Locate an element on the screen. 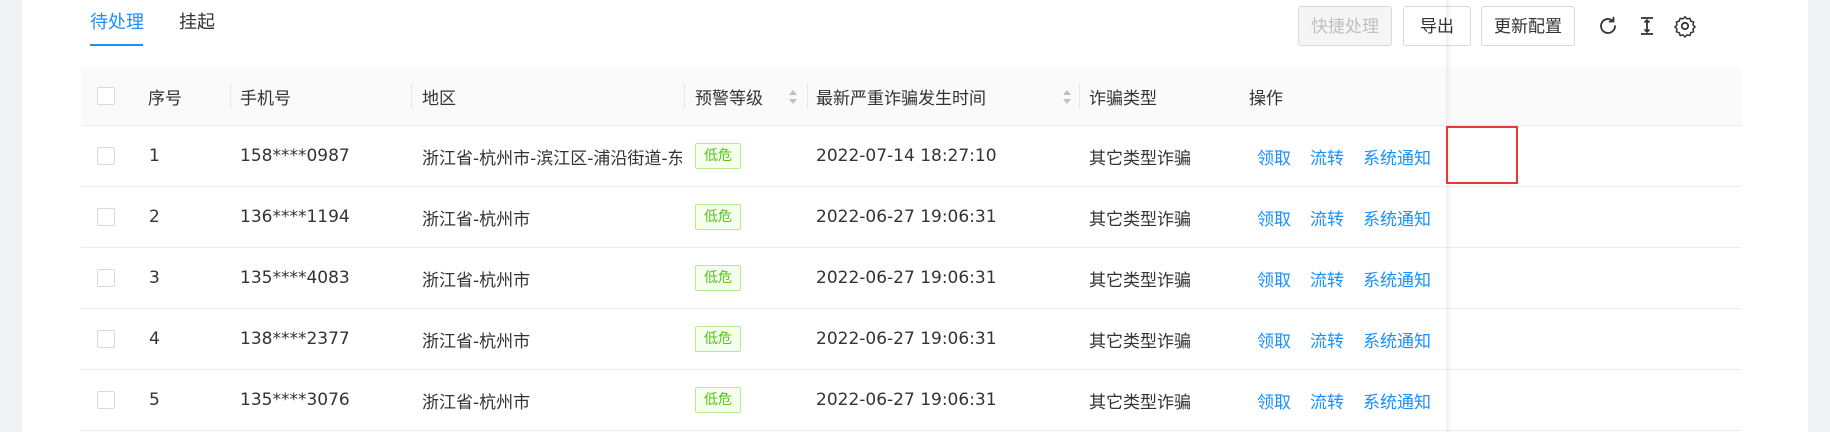 The image size is (1830, 432). col-header-region: 地区 is located at coordinates (439, 98).